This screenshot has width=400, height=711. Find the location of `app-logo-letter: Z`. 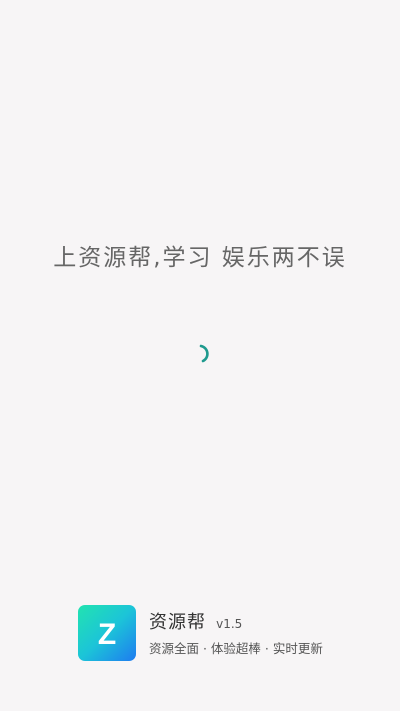

app-logo-letter: Z is located at coordinates (107, 634).